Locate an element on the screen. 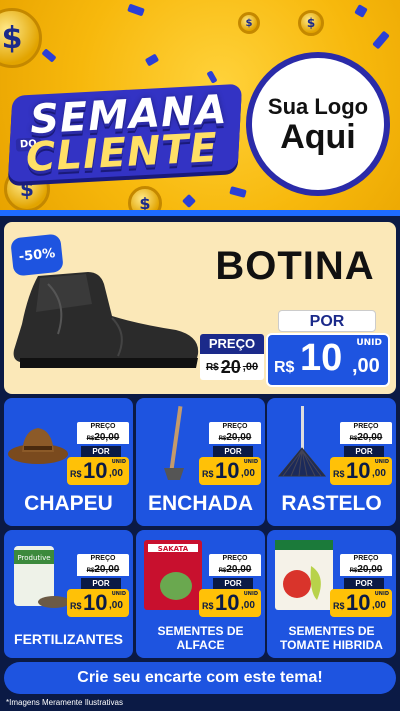 This screenshot has width=400, height=711. boot-icon is located at coordinates (106, 320).